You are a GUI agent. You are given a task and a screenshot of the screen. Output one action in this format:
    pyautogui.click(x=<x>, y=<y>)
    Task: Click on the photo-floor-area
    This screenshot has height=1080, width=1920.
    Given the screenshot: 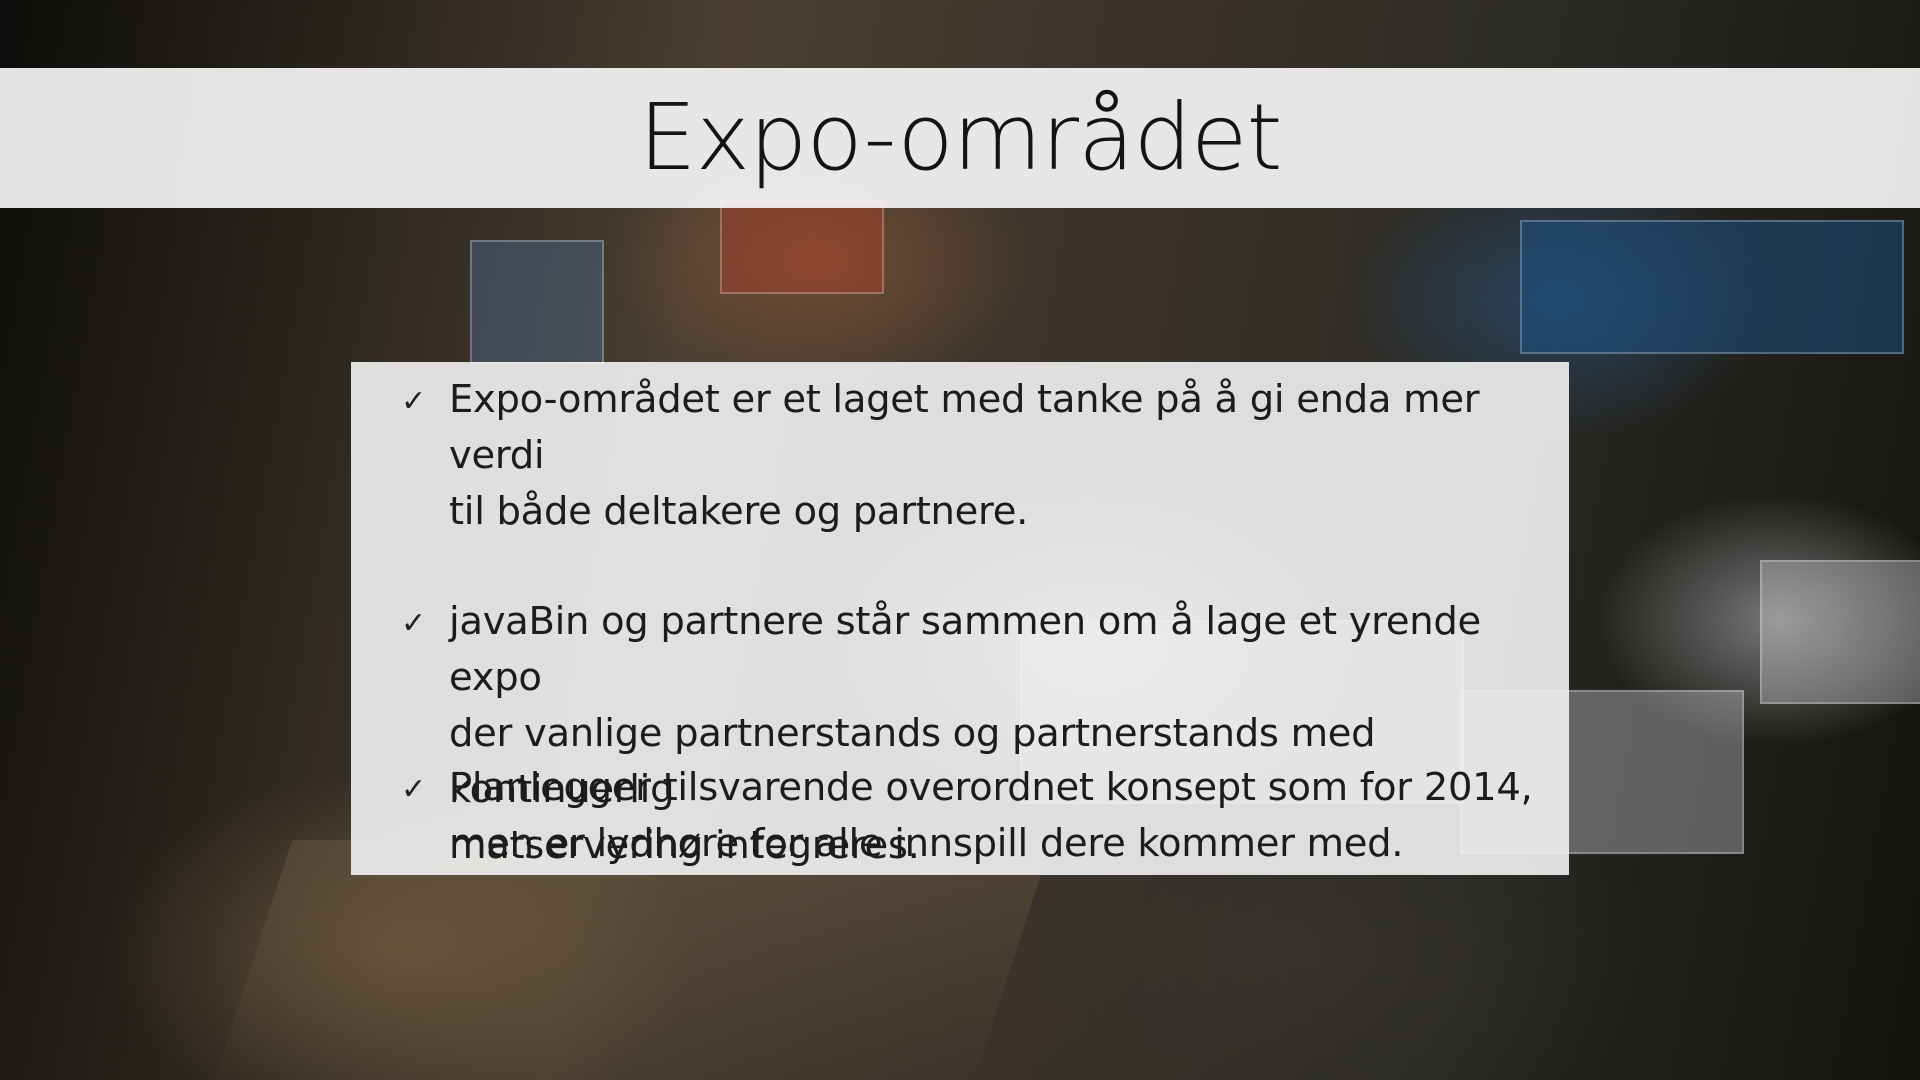 What is the action you would take?
    pyautogui.click(x=630, y=960)
    